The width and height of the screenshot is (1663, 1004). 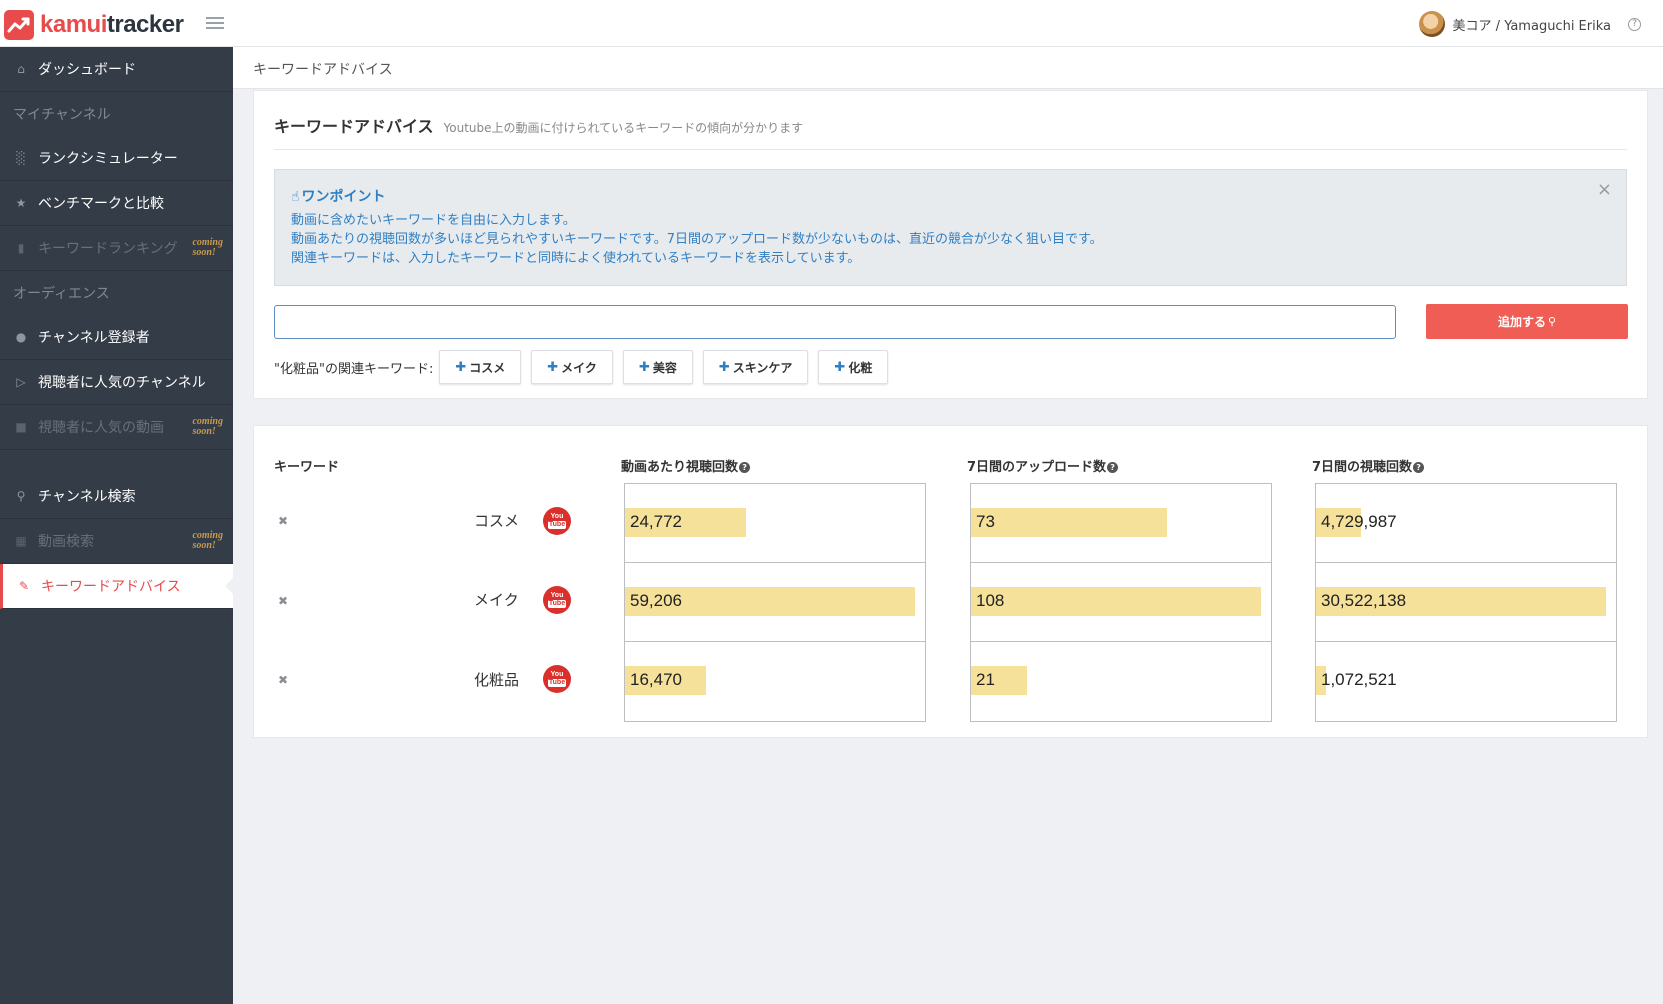 I want to click on page-title-text: キーワードアドバイス, so click(x=354, y=126).